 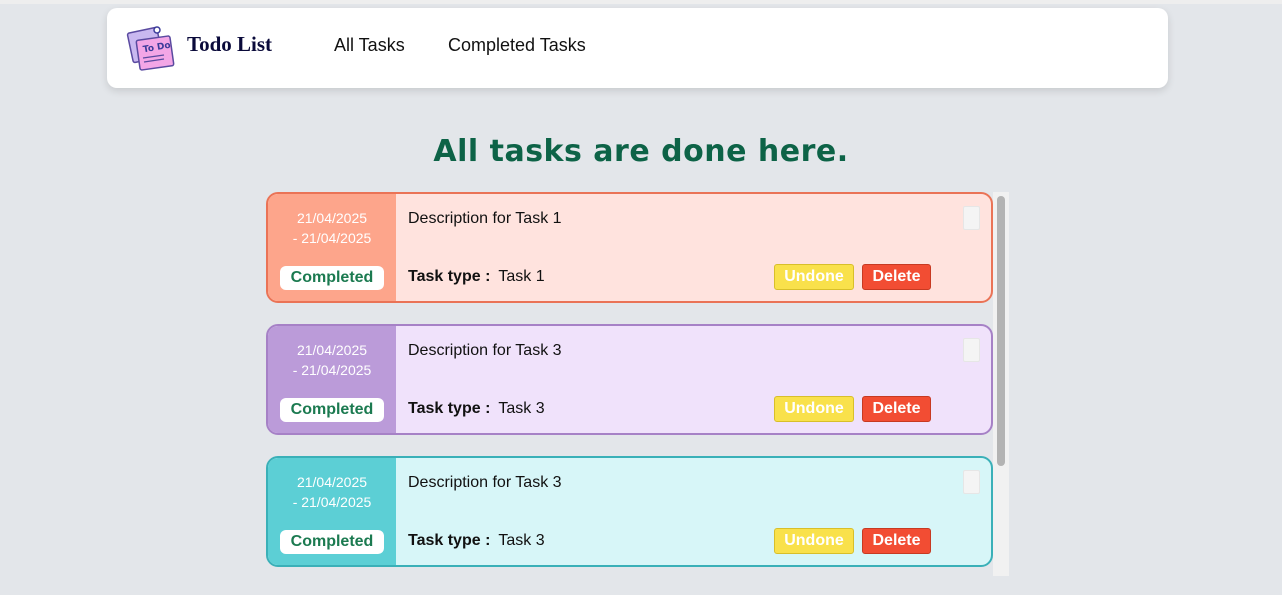 I want to click on nav-completed-tasks: Completed Tasks, so click(x=517, y=45).